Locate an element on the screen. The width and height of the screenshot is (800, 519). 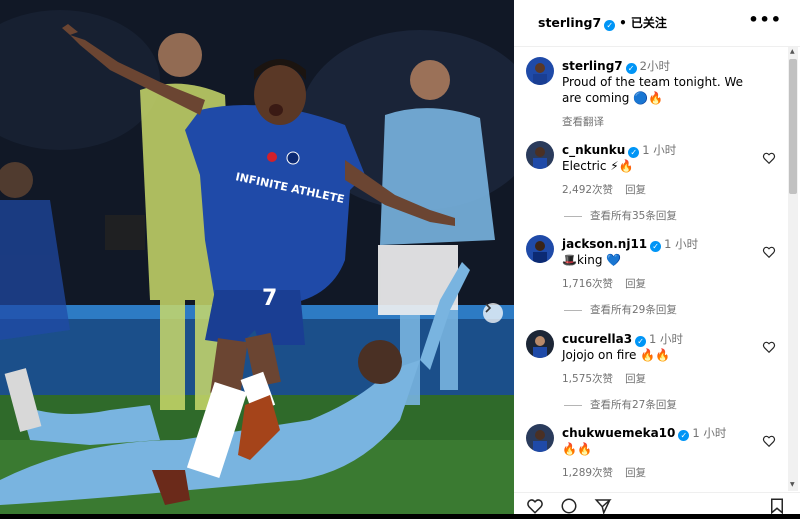
next-image-button is located at coordinates (493, 313).